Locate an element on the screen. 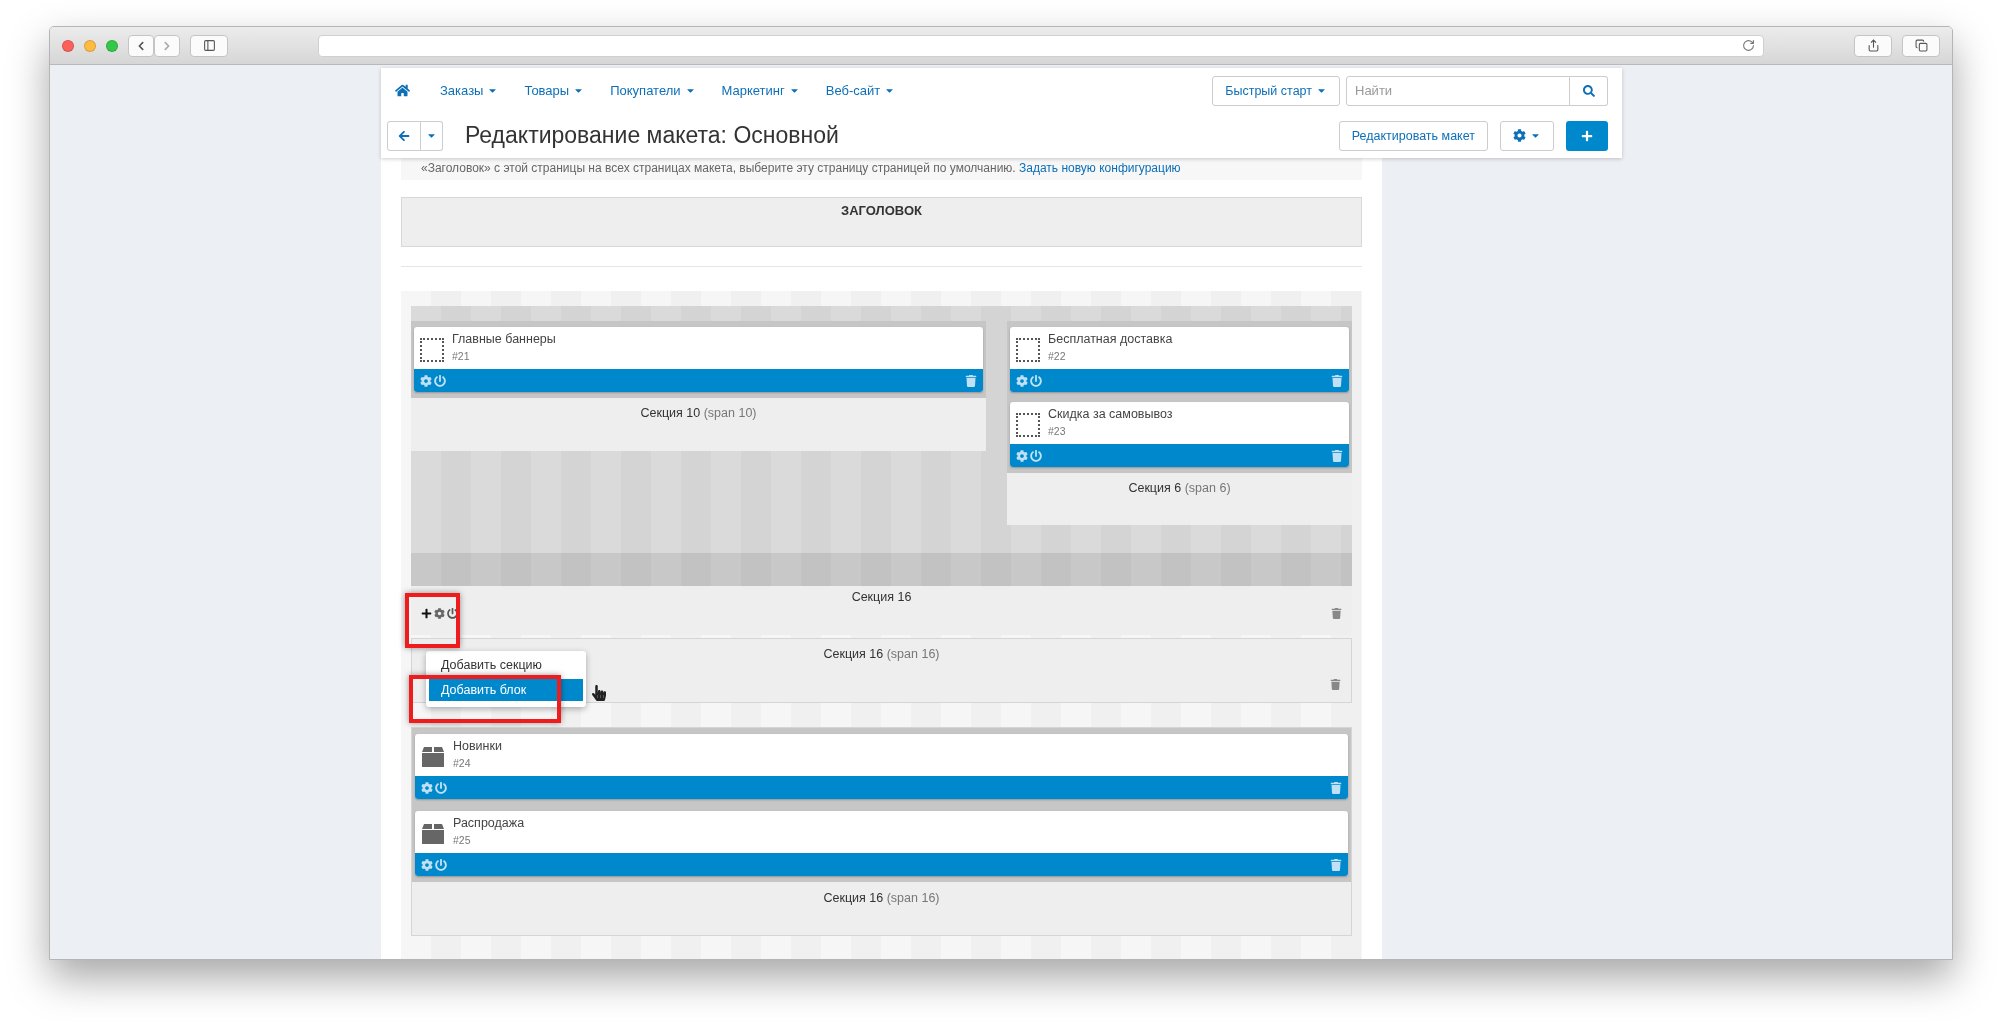  sidebar-icon is located at coordinates (209, 45).